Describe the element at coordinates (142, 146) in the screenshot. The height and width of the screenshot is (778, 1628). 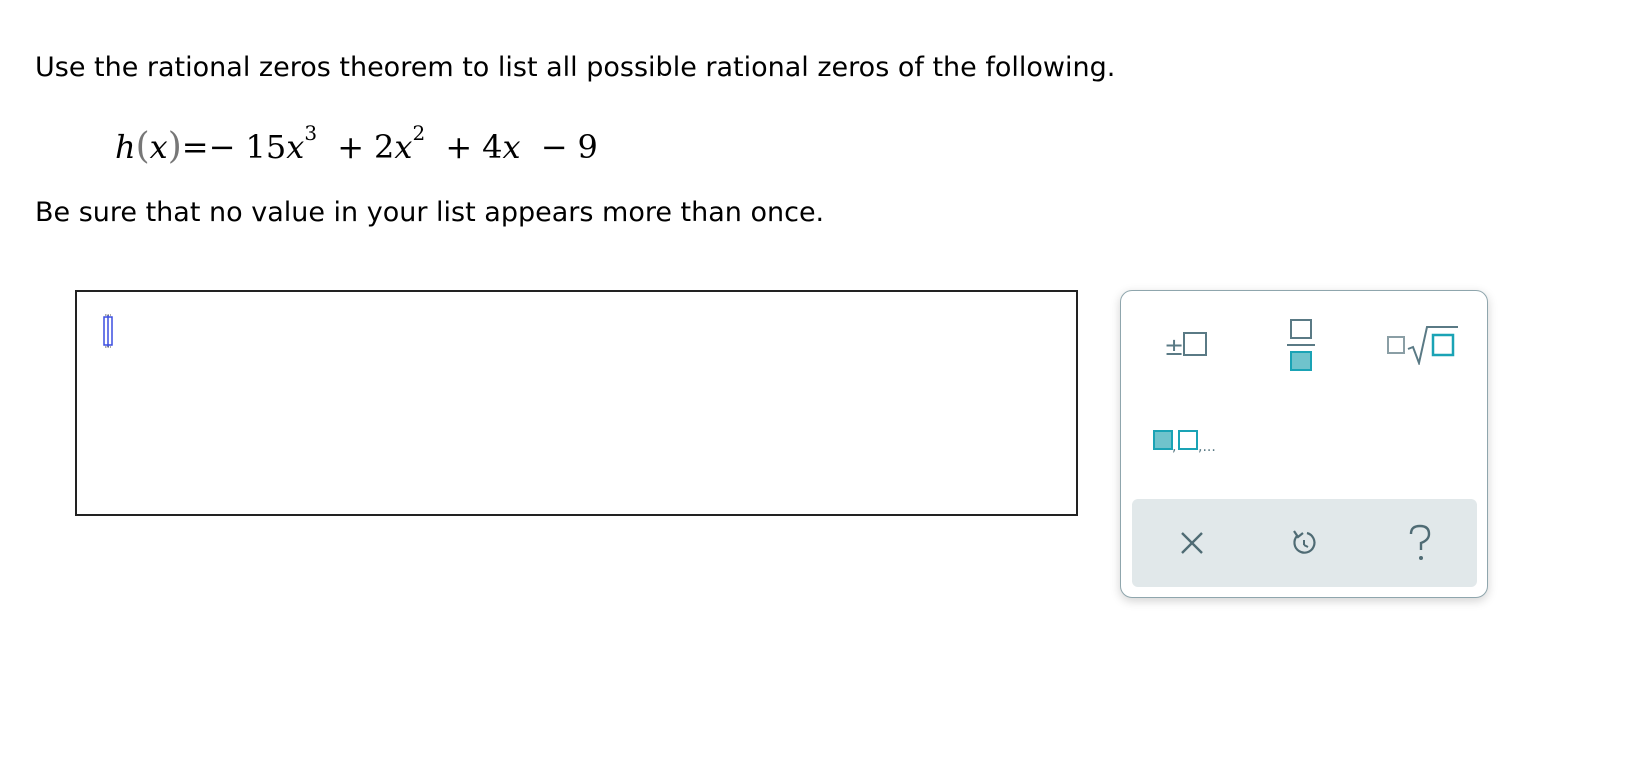
I see `open-paren: (` at that location.